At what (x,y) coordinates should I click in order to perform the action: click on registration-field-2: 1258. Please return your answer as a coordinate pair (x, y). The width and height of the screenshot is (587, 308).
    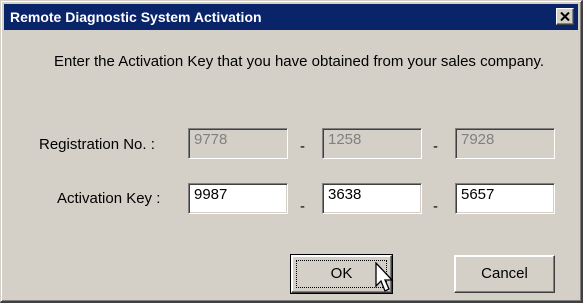
    Looking at the image, I should click on (372, 143).